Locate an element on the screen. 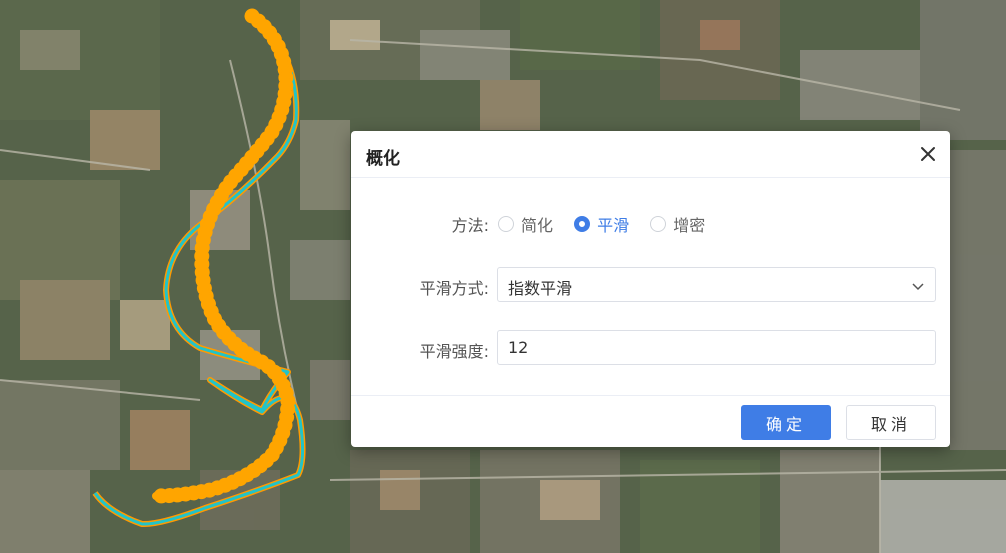 The width and height of the screenshot is (1006, 553). dialog-footer: 确定 取消 is located at coordinates (650, 421).